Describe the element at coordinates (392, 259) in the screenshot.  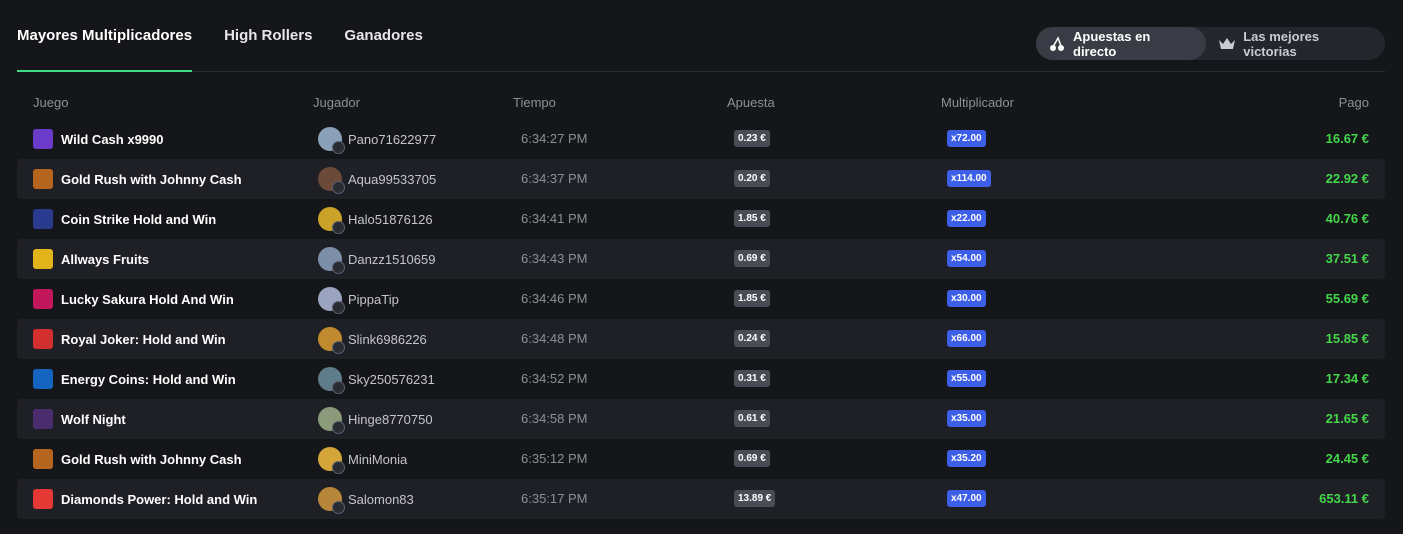
I see `player-name: Danzz1510659` at that location.